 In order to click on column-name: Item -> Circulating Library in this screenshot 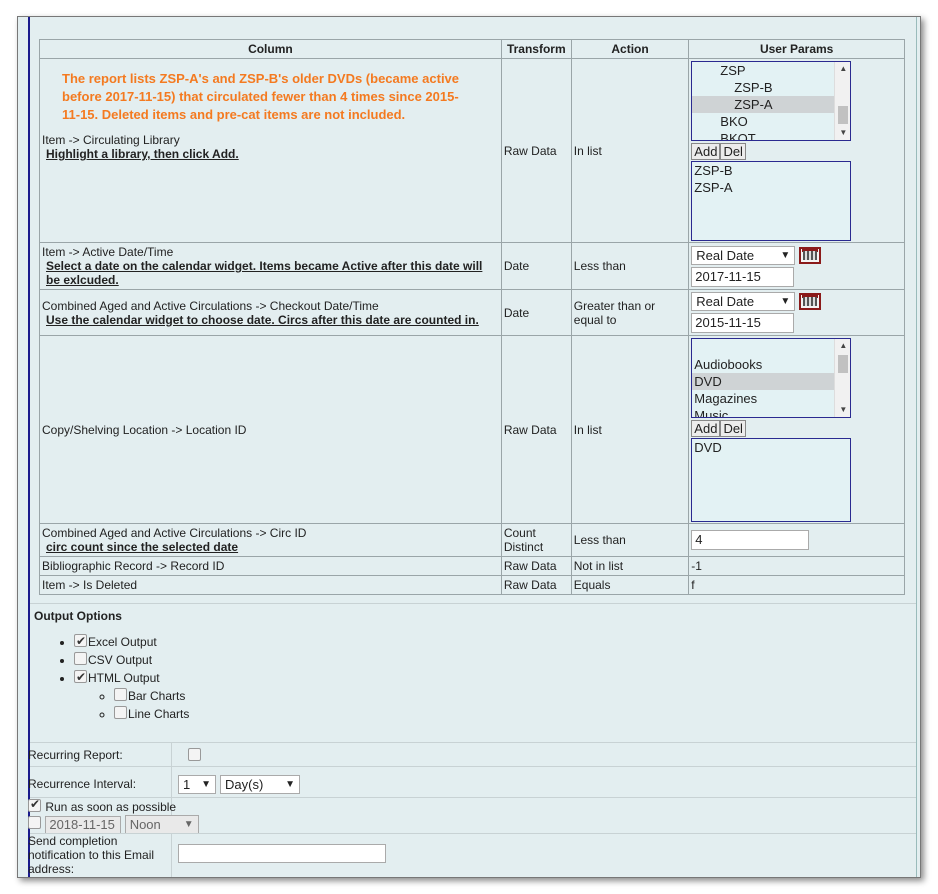, I will do `click(111, 140)`.